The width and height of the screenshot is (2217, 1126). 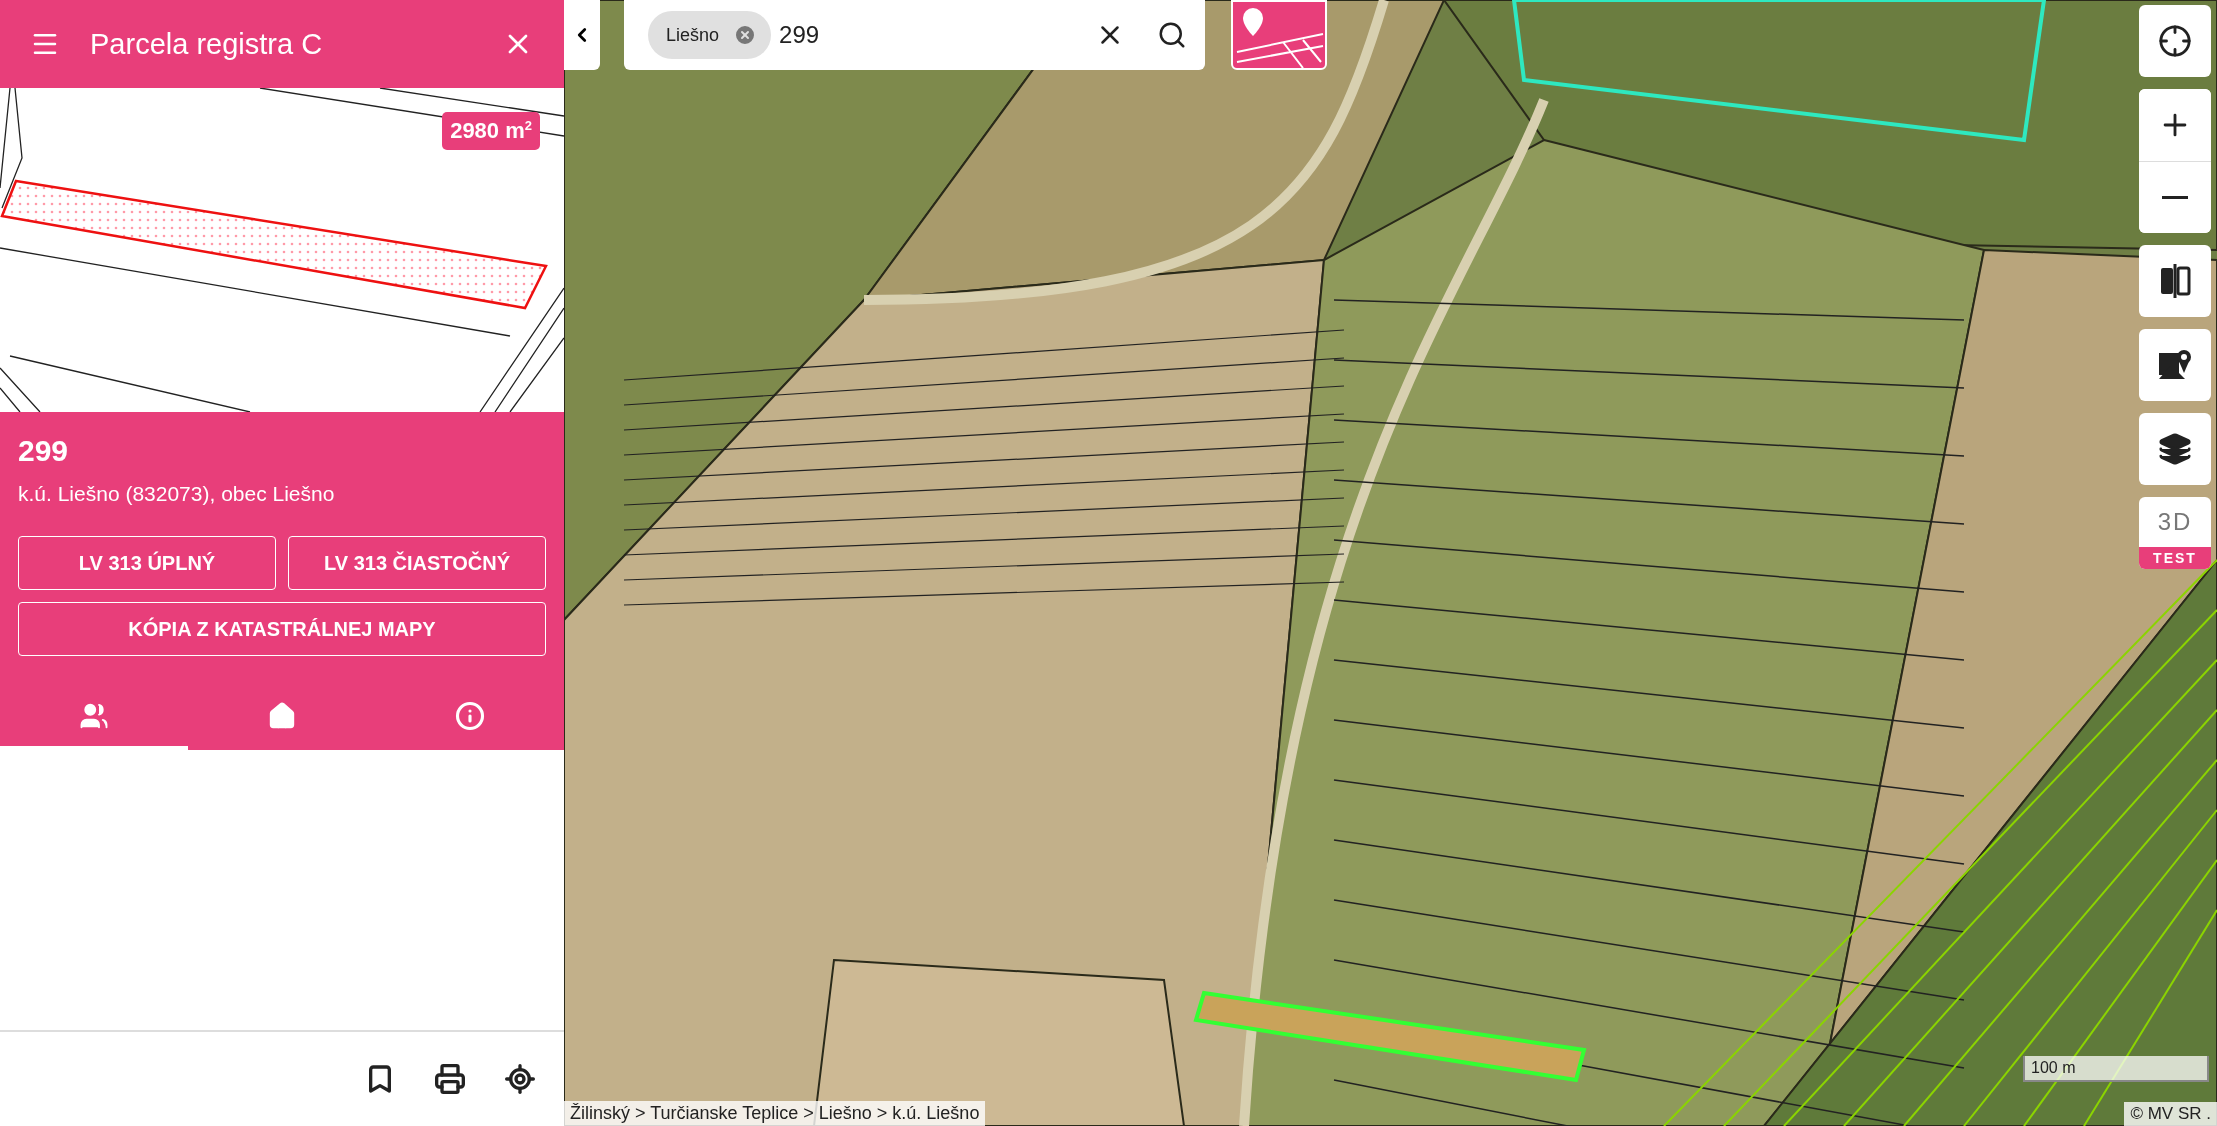 What do you see at coordinates (582, 35) in the screenshot?
I see `collapse-panel-button` at bounding box center [582, 35].